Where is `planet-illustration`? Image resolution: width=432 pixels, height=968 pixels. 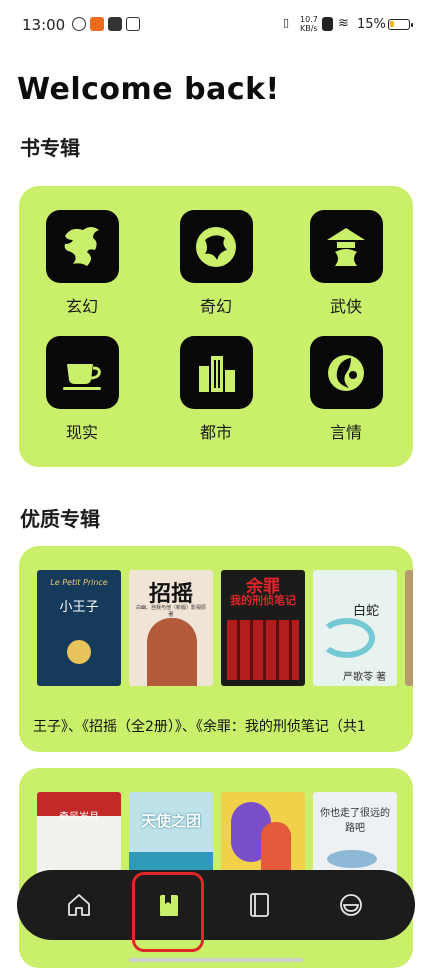
planet-illustration is located at coordinates (79, 652).